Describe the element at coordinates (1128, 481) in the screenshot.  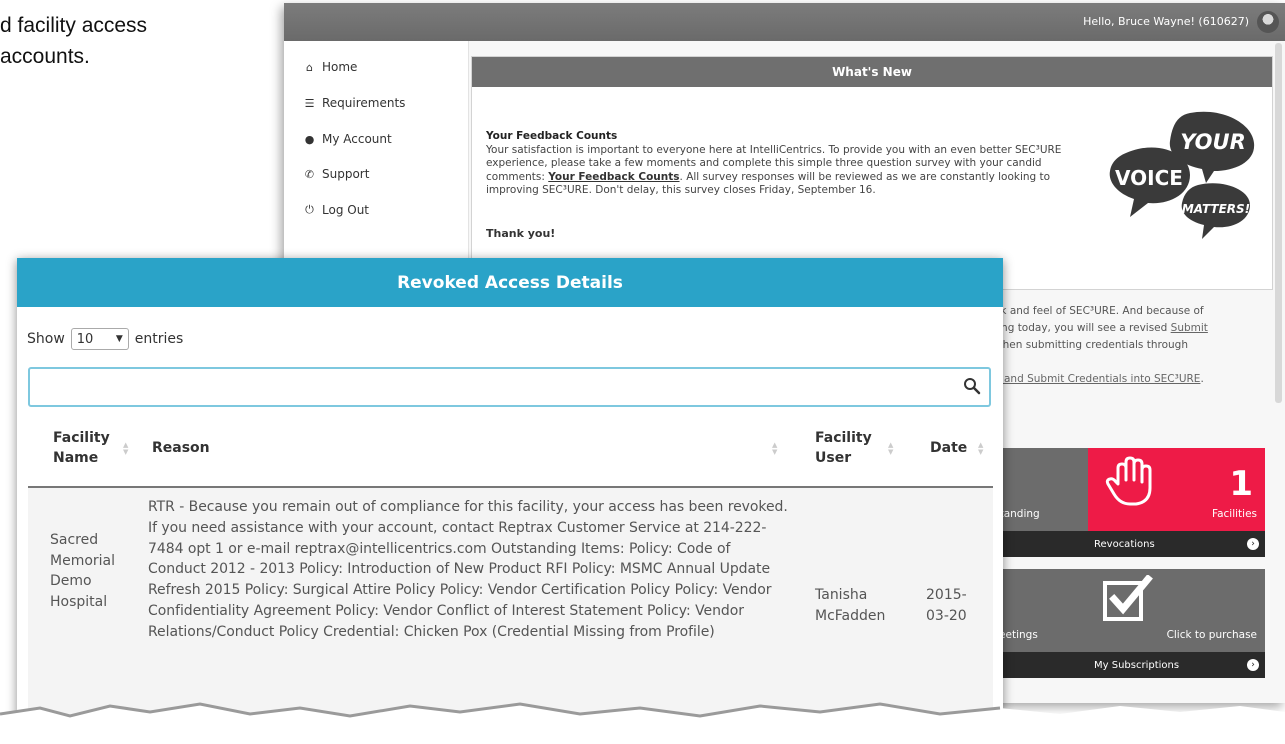
I see `hand-stop-icon` at that location.